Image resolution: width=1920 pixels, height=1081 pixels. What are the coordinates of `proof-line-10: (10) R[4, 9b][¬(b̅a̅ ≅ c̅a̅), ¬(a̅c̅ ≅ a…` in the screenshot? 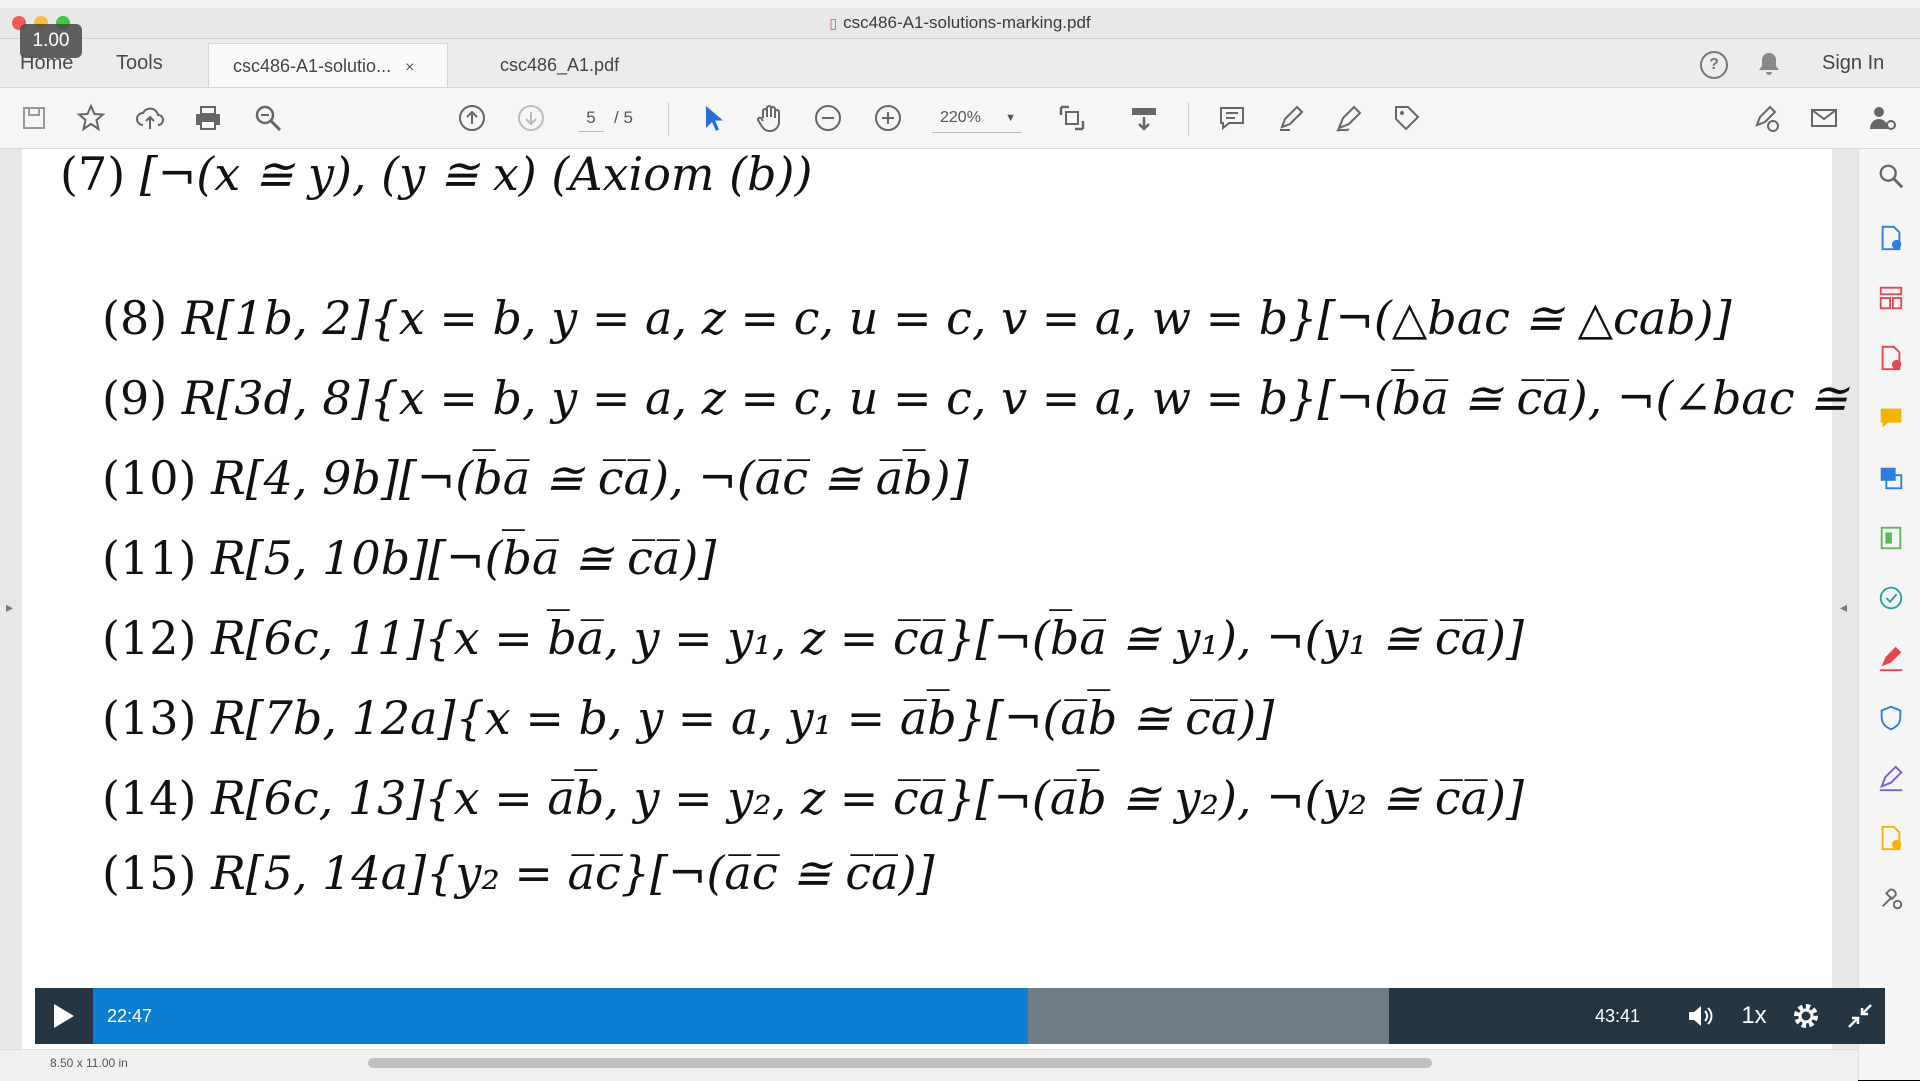 It's located at (535, 478).